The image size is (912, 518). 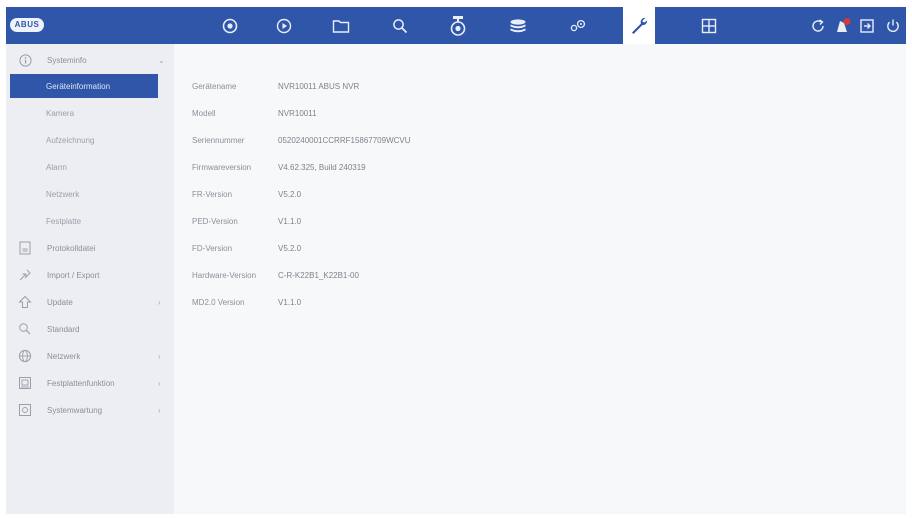 What do you see at coordinates (56, 167) in the screenshot?
I see `sidebar-item-label: Alarm` at bounding box center [56, 167].